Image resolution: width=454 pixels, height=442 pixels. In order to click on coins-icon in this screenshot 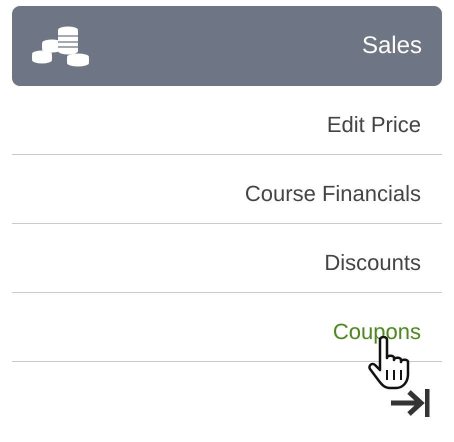, I will do `click(61, 46)`.